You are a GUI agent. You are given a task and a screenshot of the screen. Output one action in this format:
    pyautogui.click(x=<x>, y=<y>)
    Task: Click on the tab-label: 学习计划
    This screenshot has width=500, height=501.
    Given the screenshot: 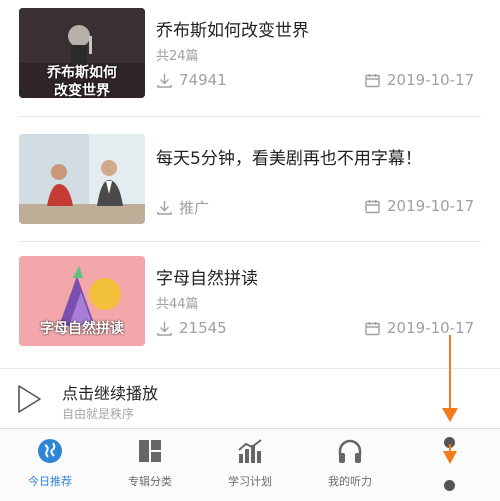 What is the action you would take?
    pyautogui.click(x=250, y=481)
    